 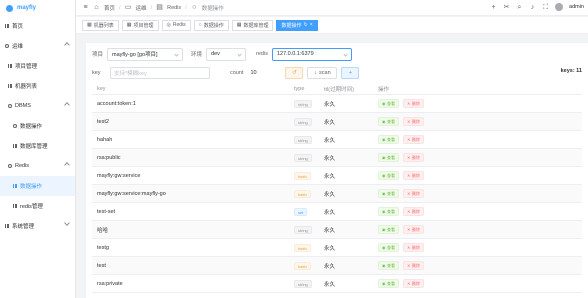 I want to click on sidebar-item-db-manage: 数据库管理, so click(x=37, y=146).